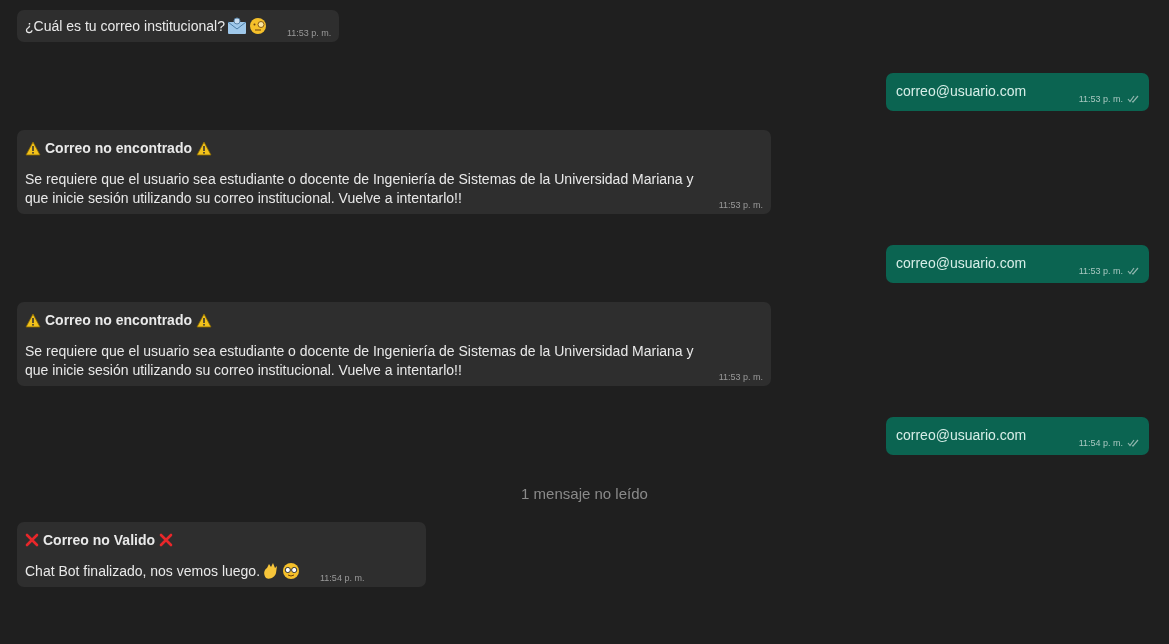 The image size is (1169, 644). What do you see at coordinates (291, 571) in the screenshot?
I see `nerd-face-icon` at bounding box center [291, 571].